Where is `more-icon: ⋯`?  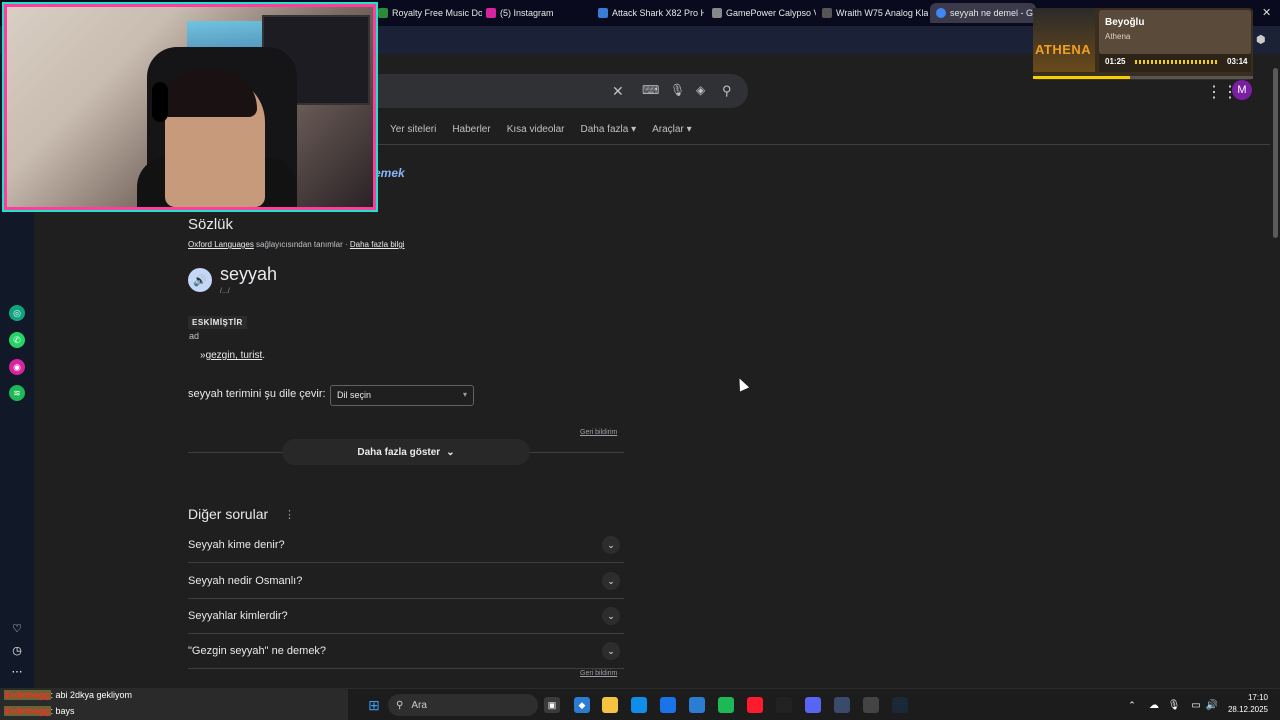 more-icon: ⋯ is located at coordinates (17, 671).